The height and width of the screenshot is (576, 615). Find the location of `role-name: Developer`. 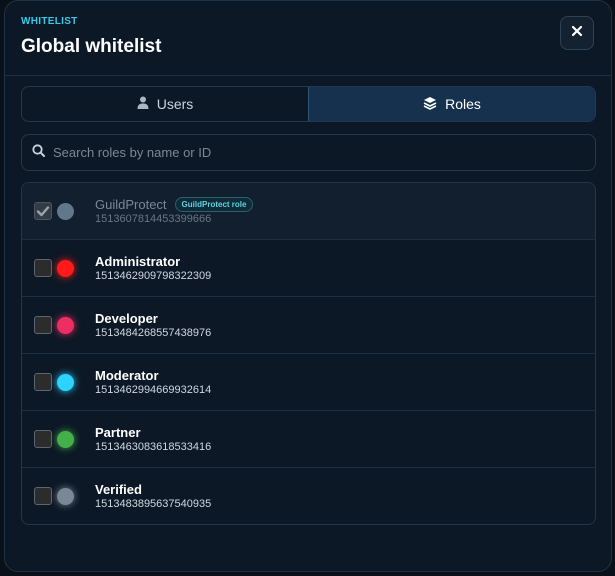

role-name: Developer is located at coordinates (126, 318).